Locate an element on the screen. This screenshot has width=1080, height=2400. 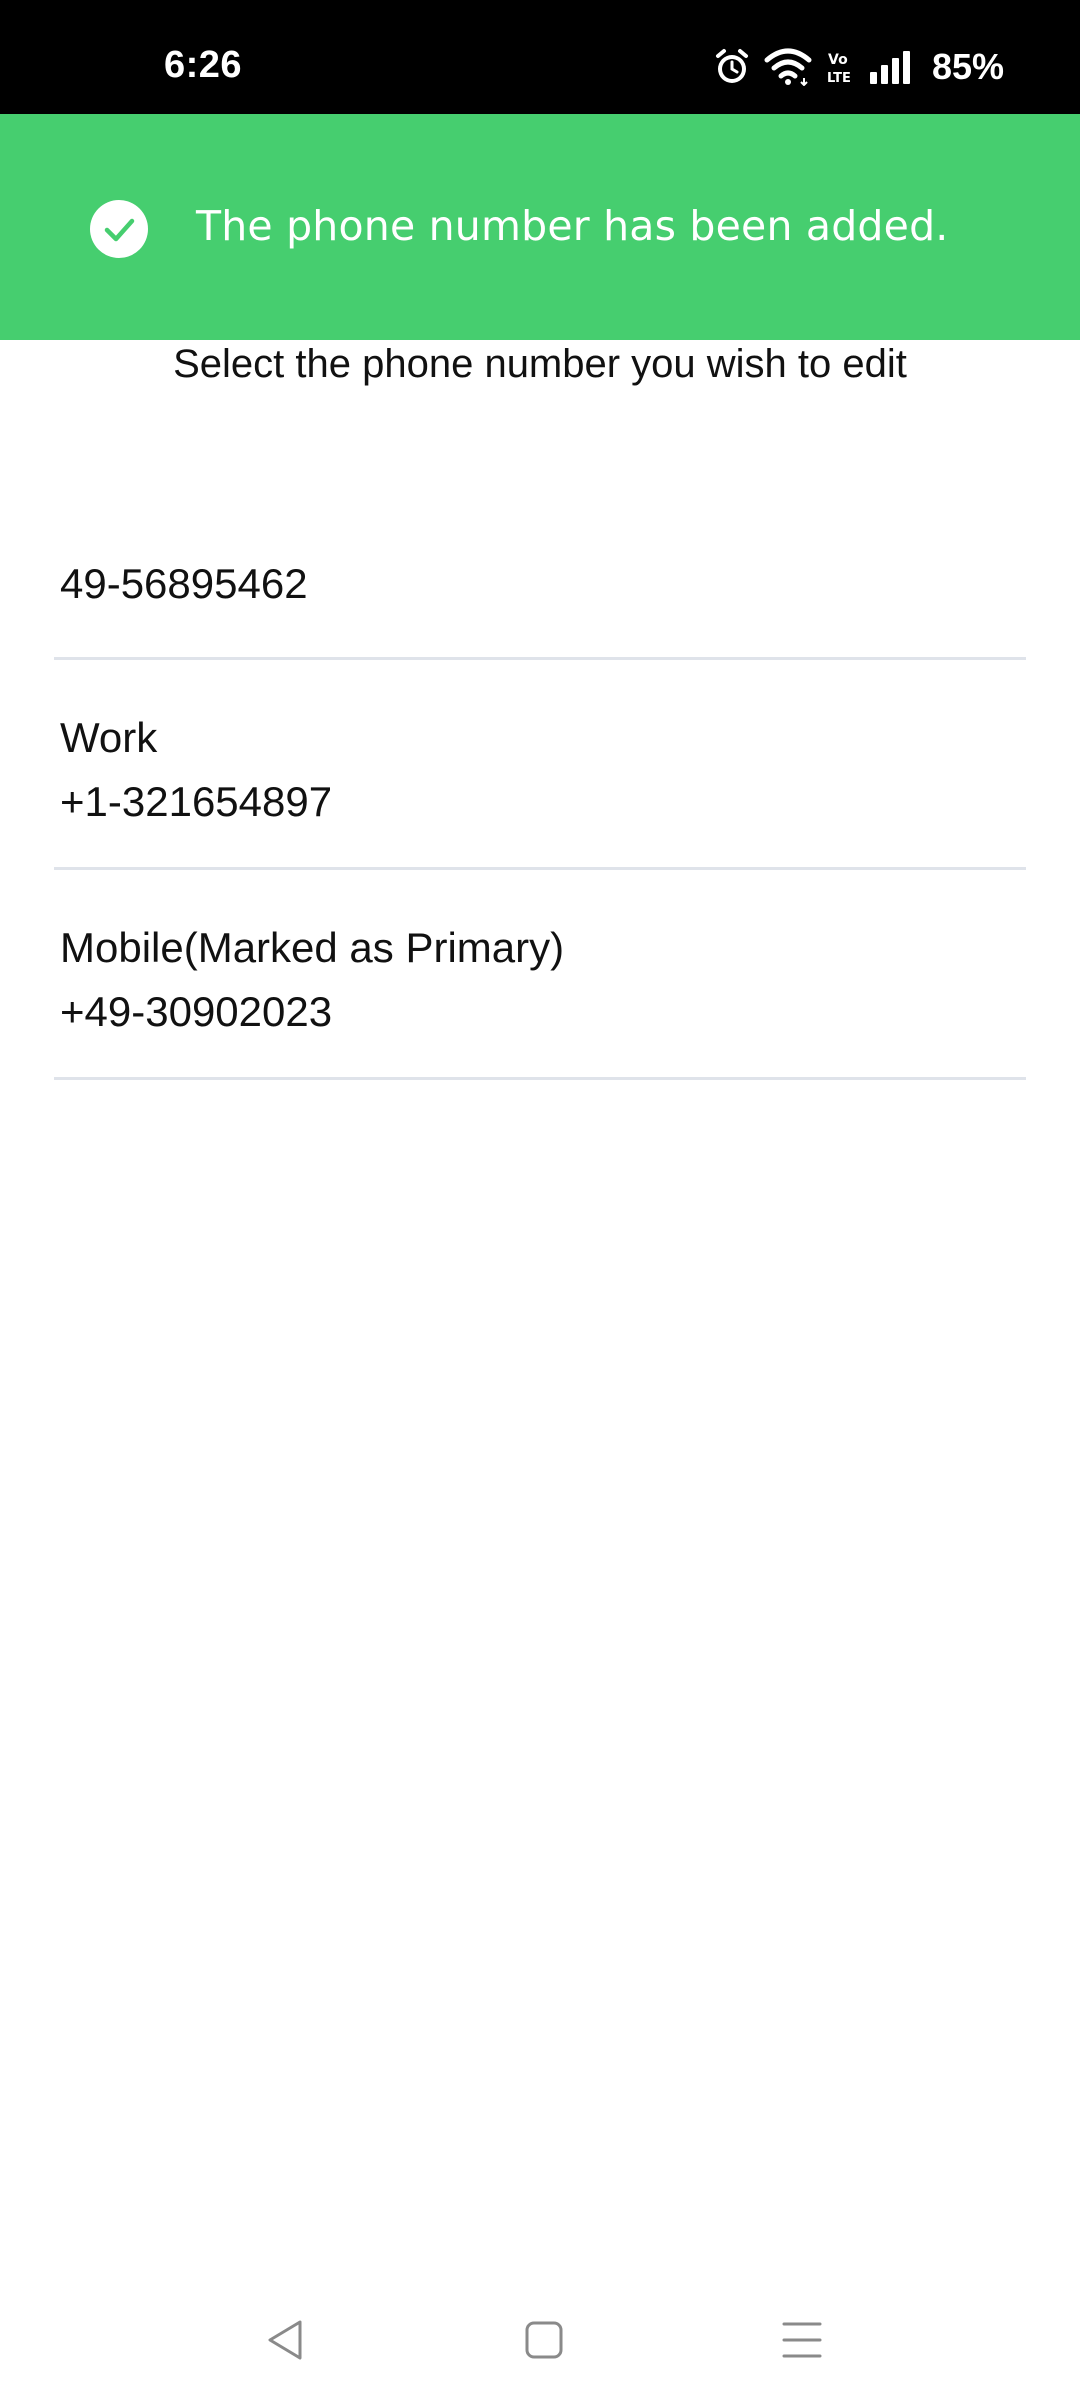
home-icon is located at coordinates (544, 2340).